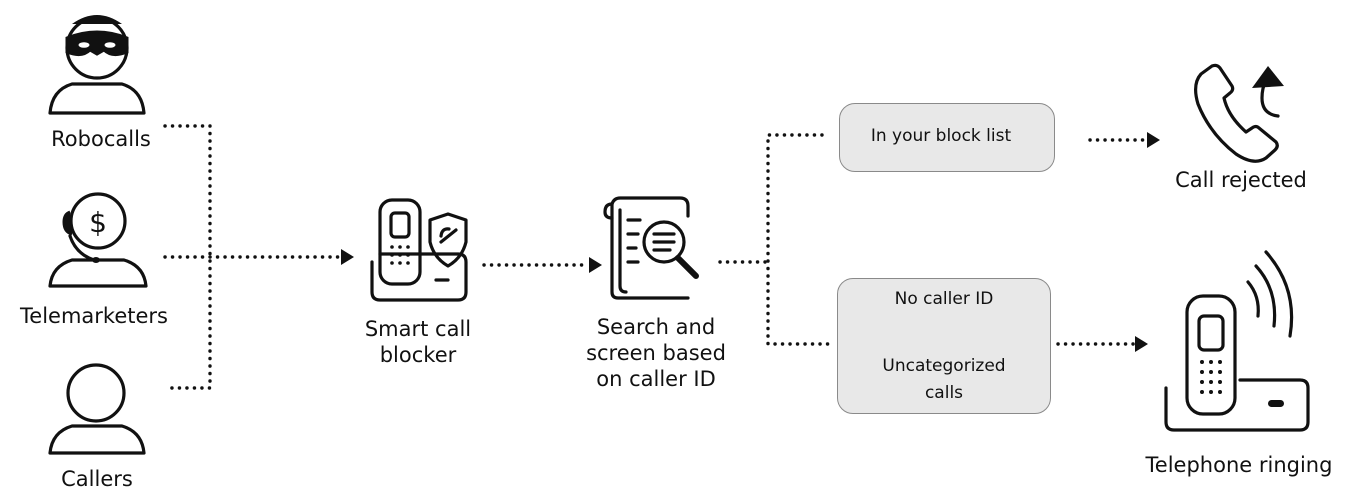  Describe the element at coordinates (418, 355) in the screenshot. I see `smart-call-blocker-line2: blocker` at that location.